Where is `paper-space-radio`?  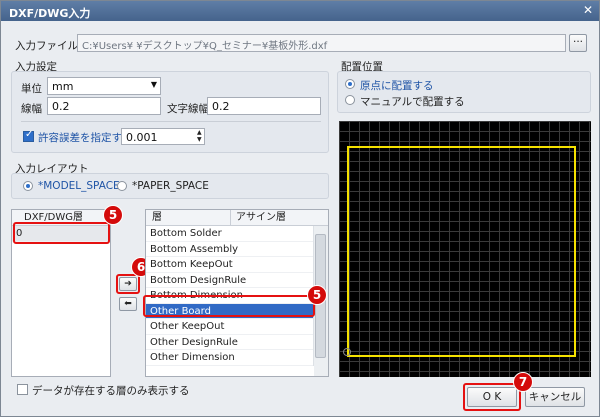 paper-space-radio is located at coordinates (122, 186).